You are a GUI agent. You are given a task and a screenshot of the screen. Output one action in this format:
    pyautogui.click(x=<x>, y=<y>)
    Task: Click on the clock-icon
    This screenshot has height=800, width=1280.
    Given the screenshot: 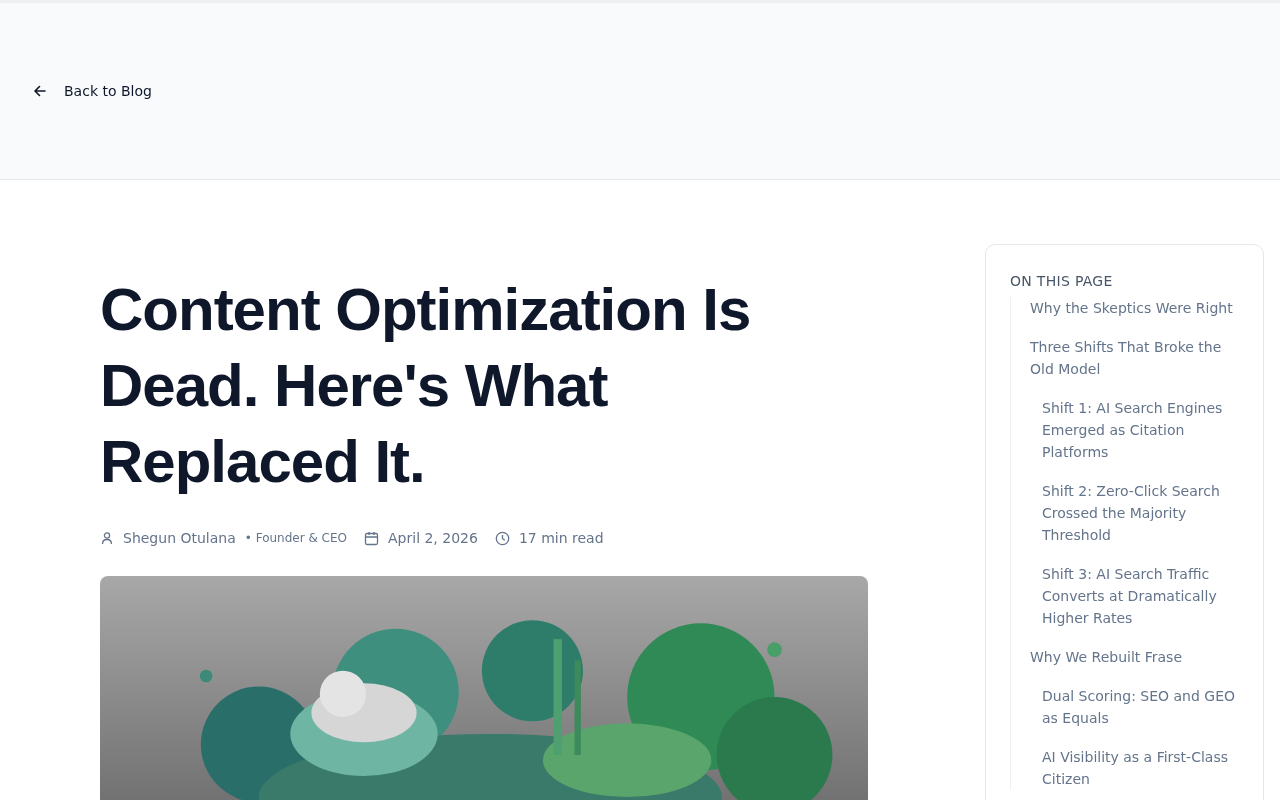 What is the action you would take?
    pyautogui.click(x=502, y=538)
    